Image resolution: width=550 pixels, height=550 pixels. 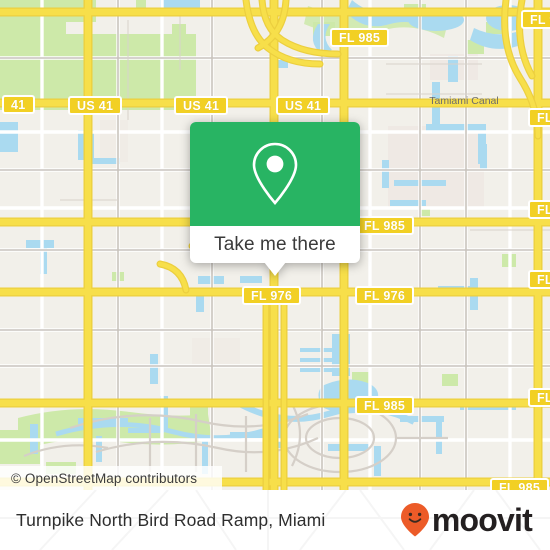 What do you see at coordinates (275, 269) in the screenshot?
I see `callout-tail` at bounding box center [275, 269].